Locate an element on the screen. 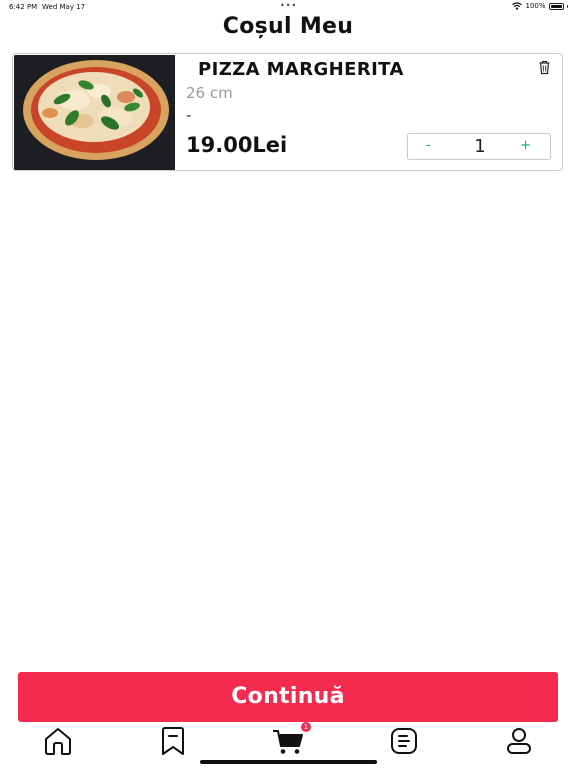  orders-icon is located at coordinates (404, 741).